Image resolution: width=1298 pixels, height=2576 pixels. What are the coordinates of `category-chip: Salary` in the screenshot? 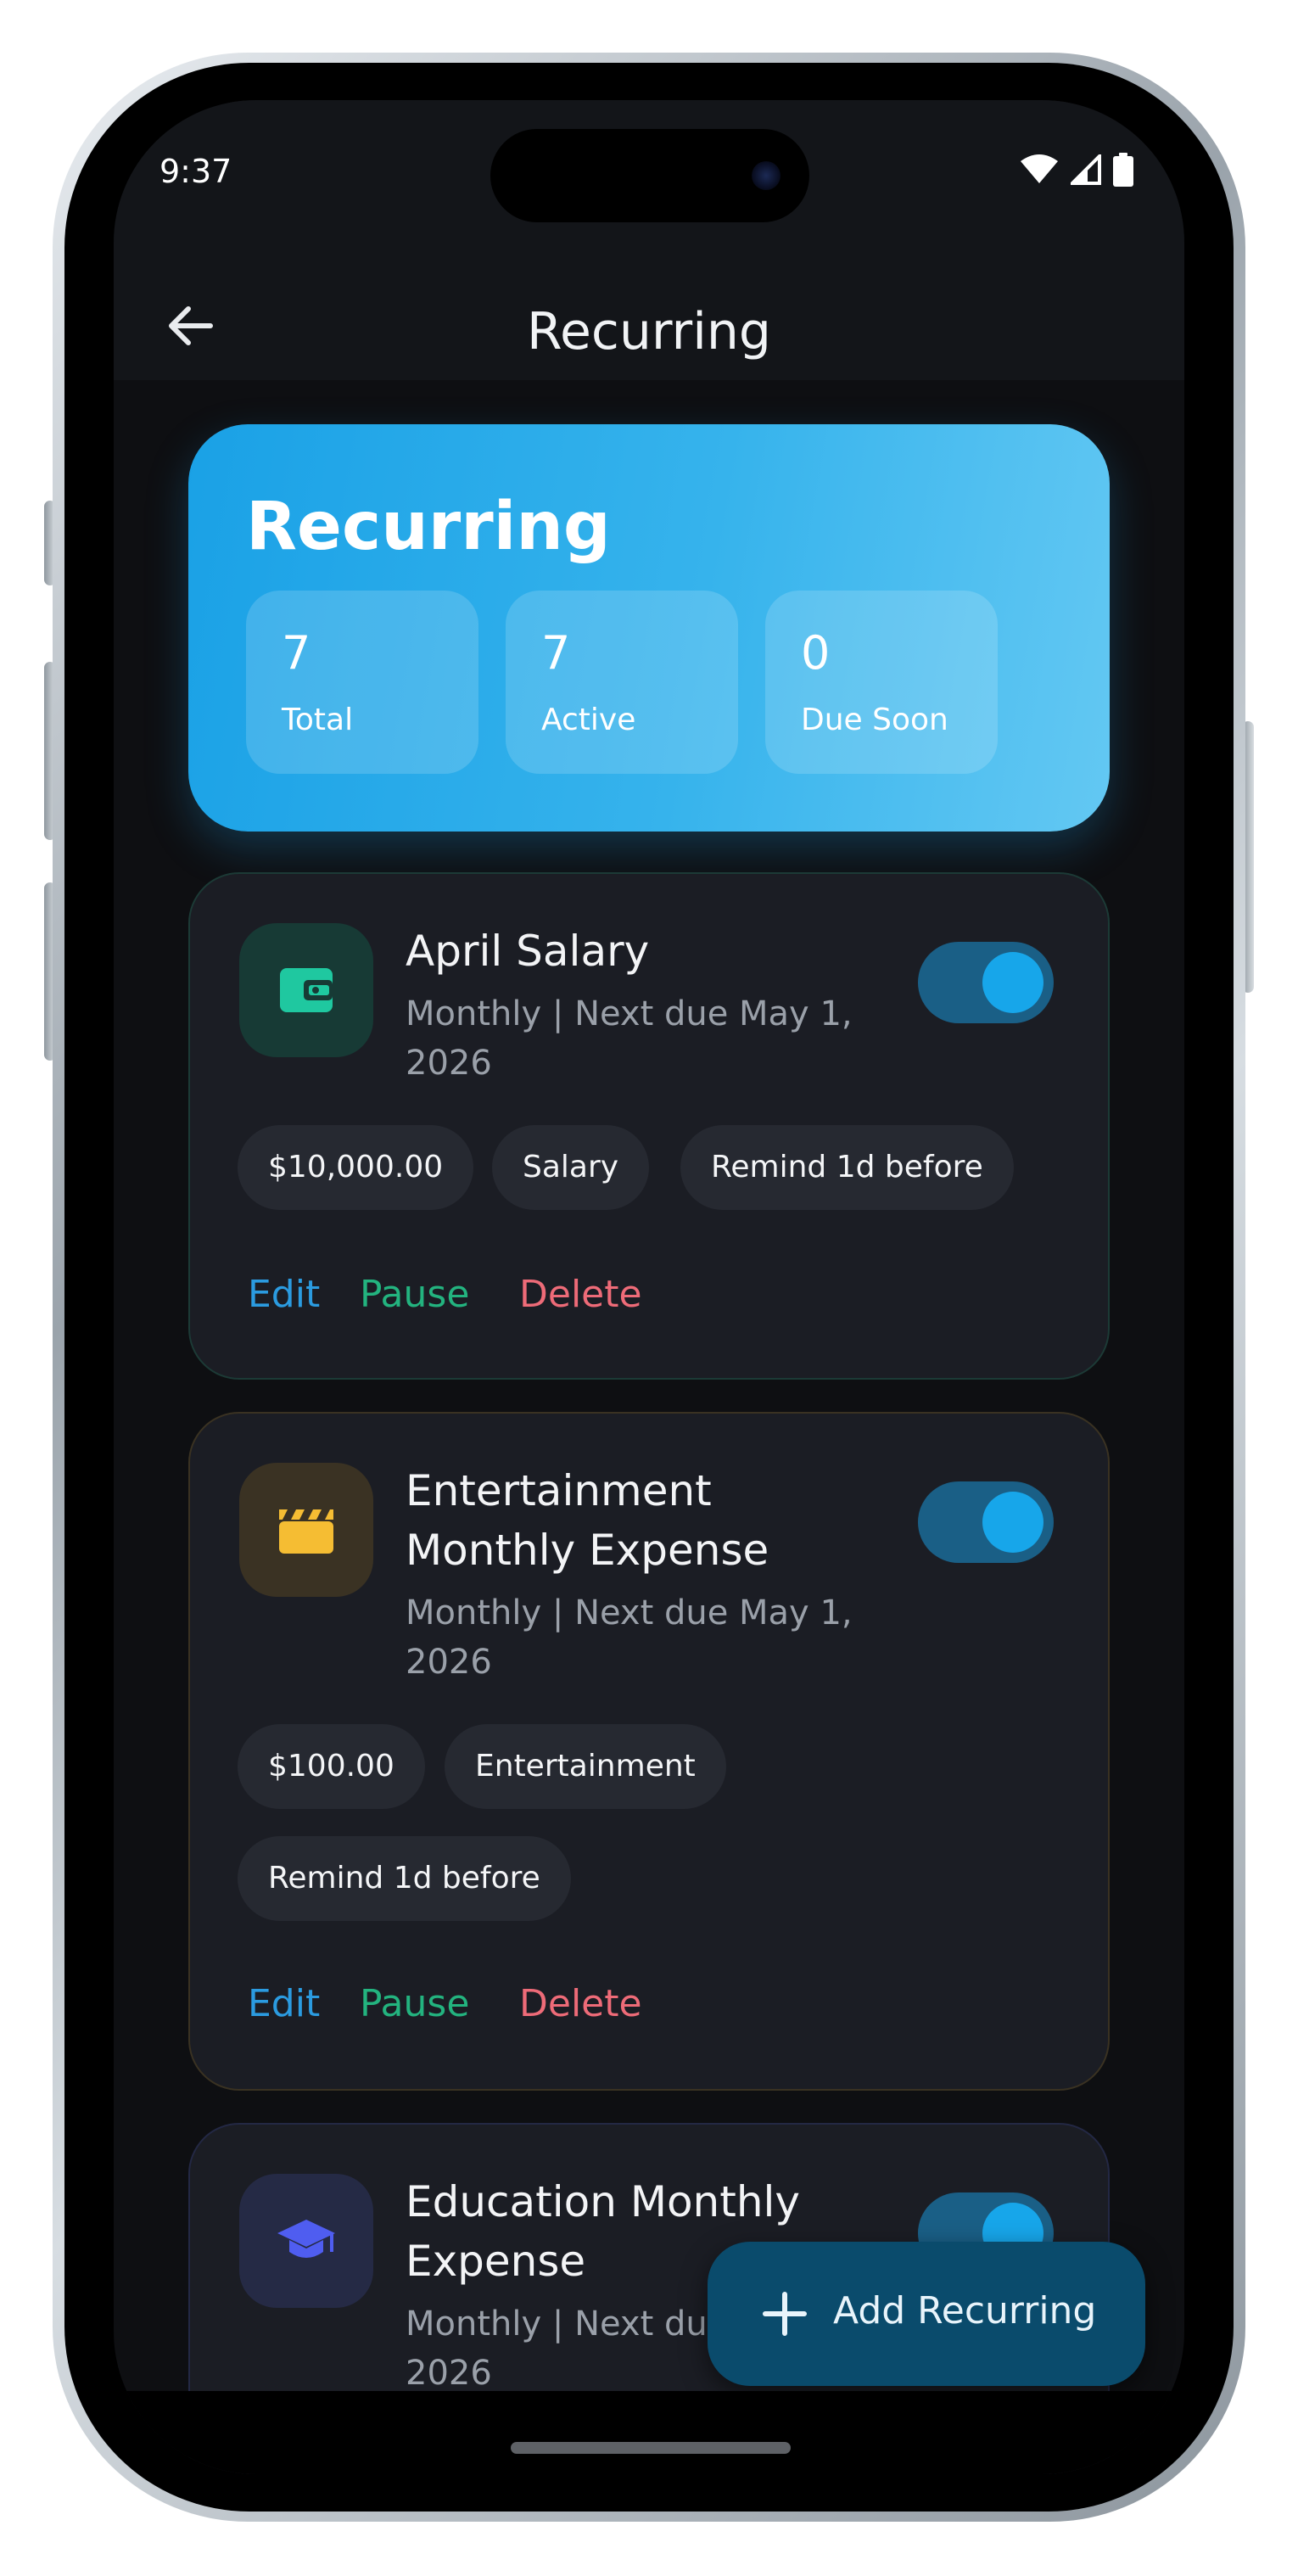 It's located at (571, 1167).